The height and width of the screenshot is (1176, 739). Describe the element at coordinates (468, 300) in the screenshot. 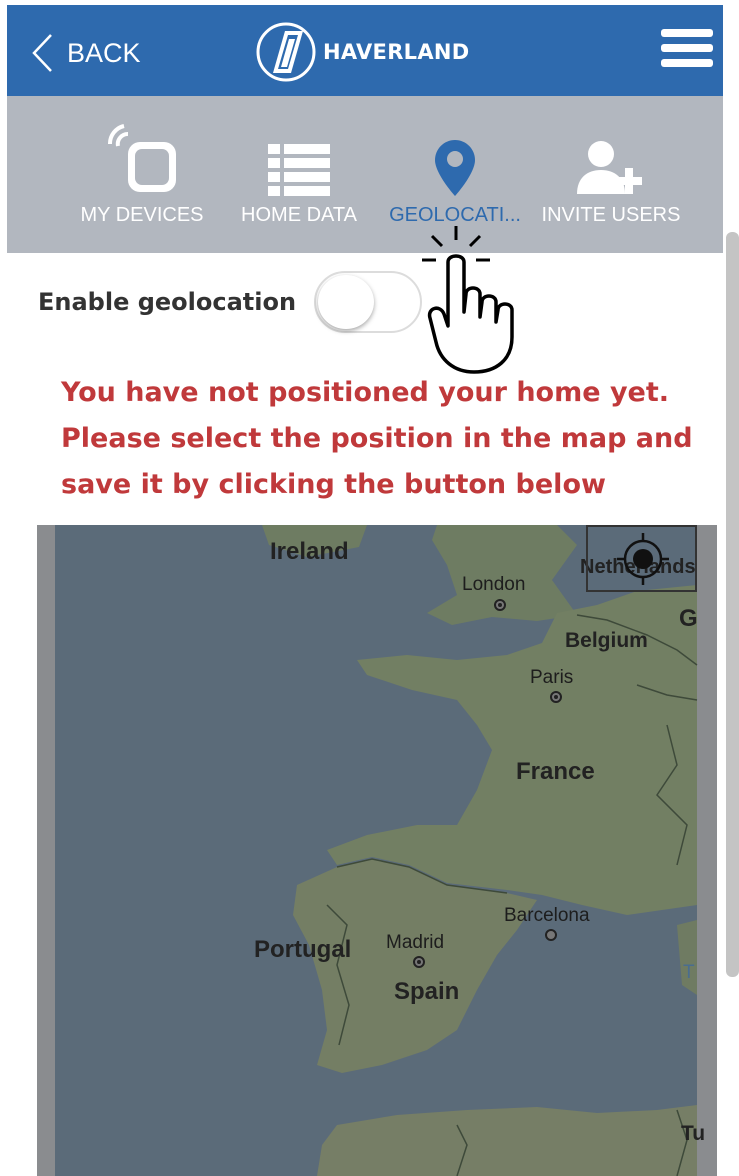

I see `tap-hand-icon` at that location.